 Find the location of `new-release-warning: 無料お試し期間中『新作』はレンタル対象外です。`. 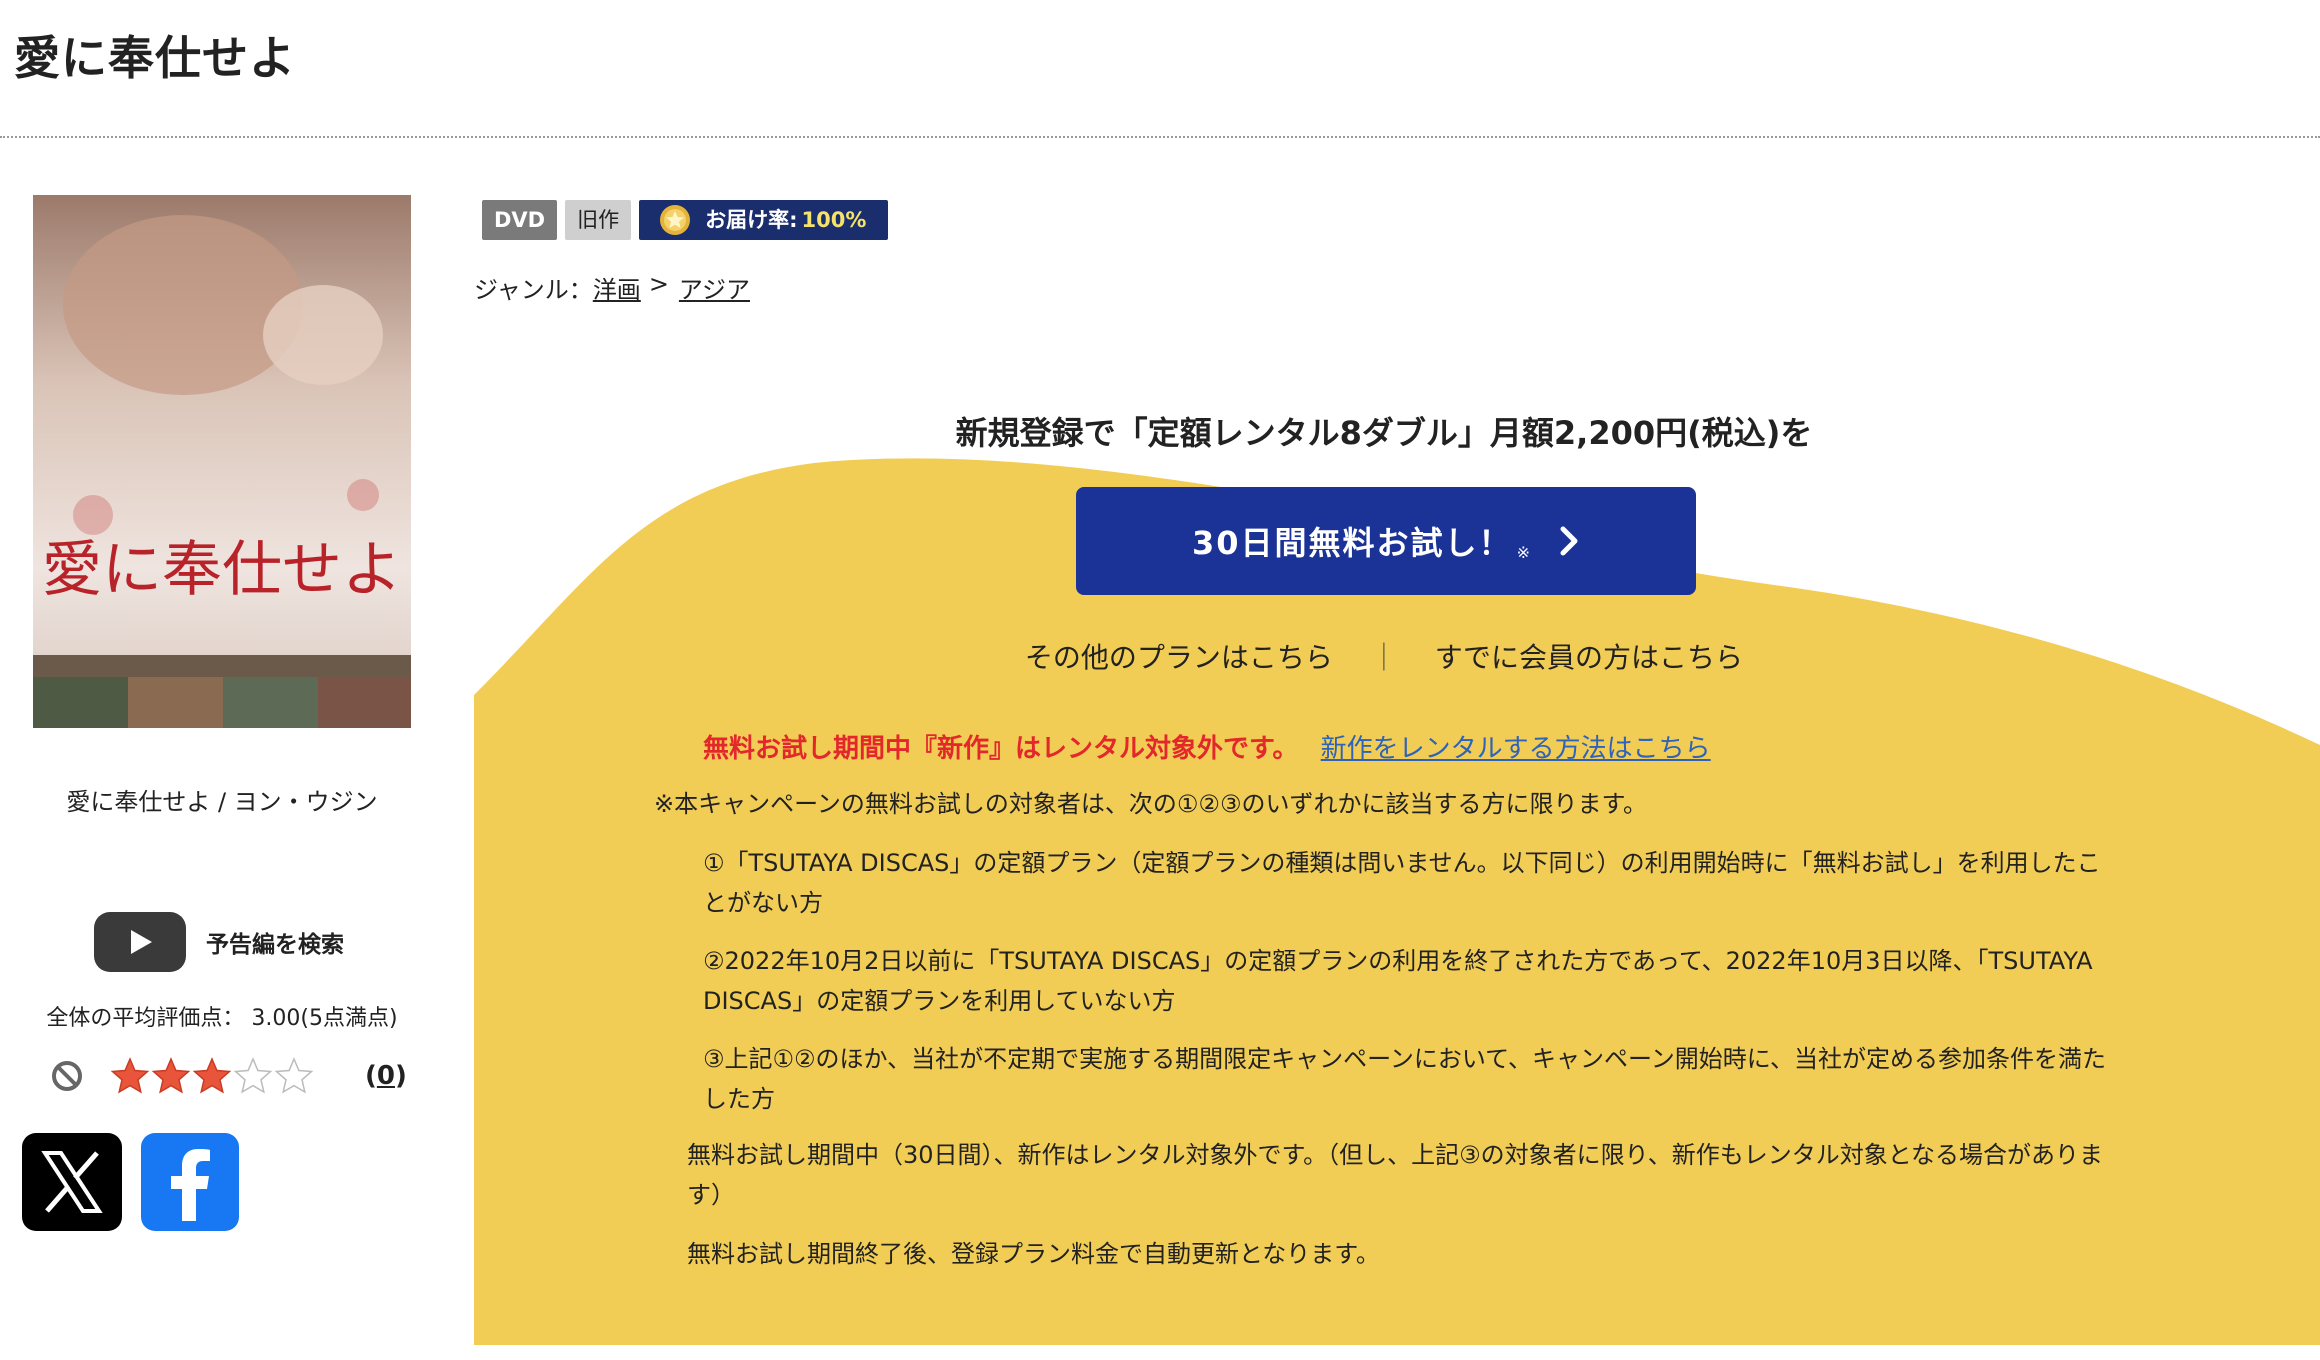

new-release-warning: 無料お試し期間中『新作』はレンタル対象外です。 is located at coordinates (1001, 749).